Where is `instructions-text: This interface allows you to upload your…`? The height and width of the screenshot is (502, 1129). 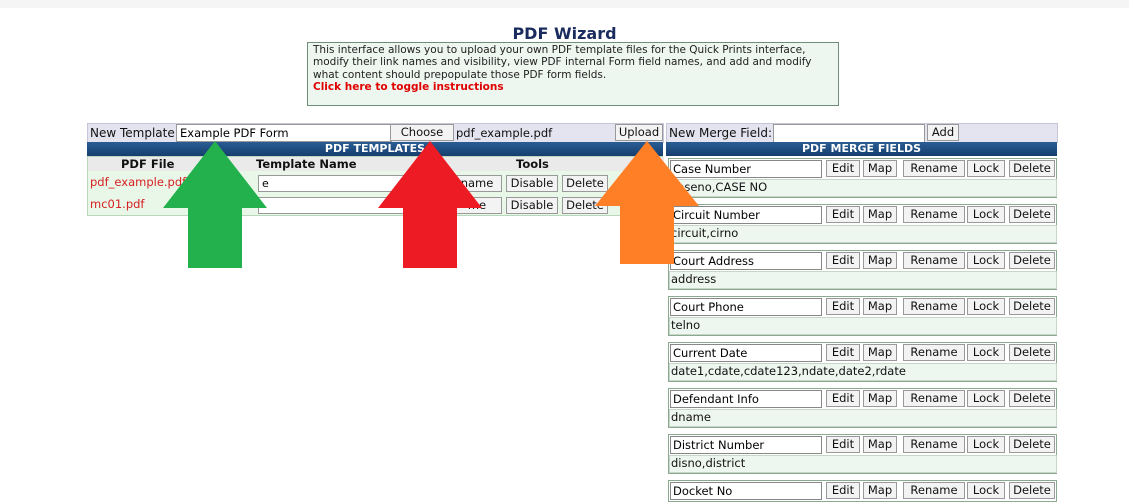 instructions-text: This interface allows you to upload your… is located at coordinates (562, 62).